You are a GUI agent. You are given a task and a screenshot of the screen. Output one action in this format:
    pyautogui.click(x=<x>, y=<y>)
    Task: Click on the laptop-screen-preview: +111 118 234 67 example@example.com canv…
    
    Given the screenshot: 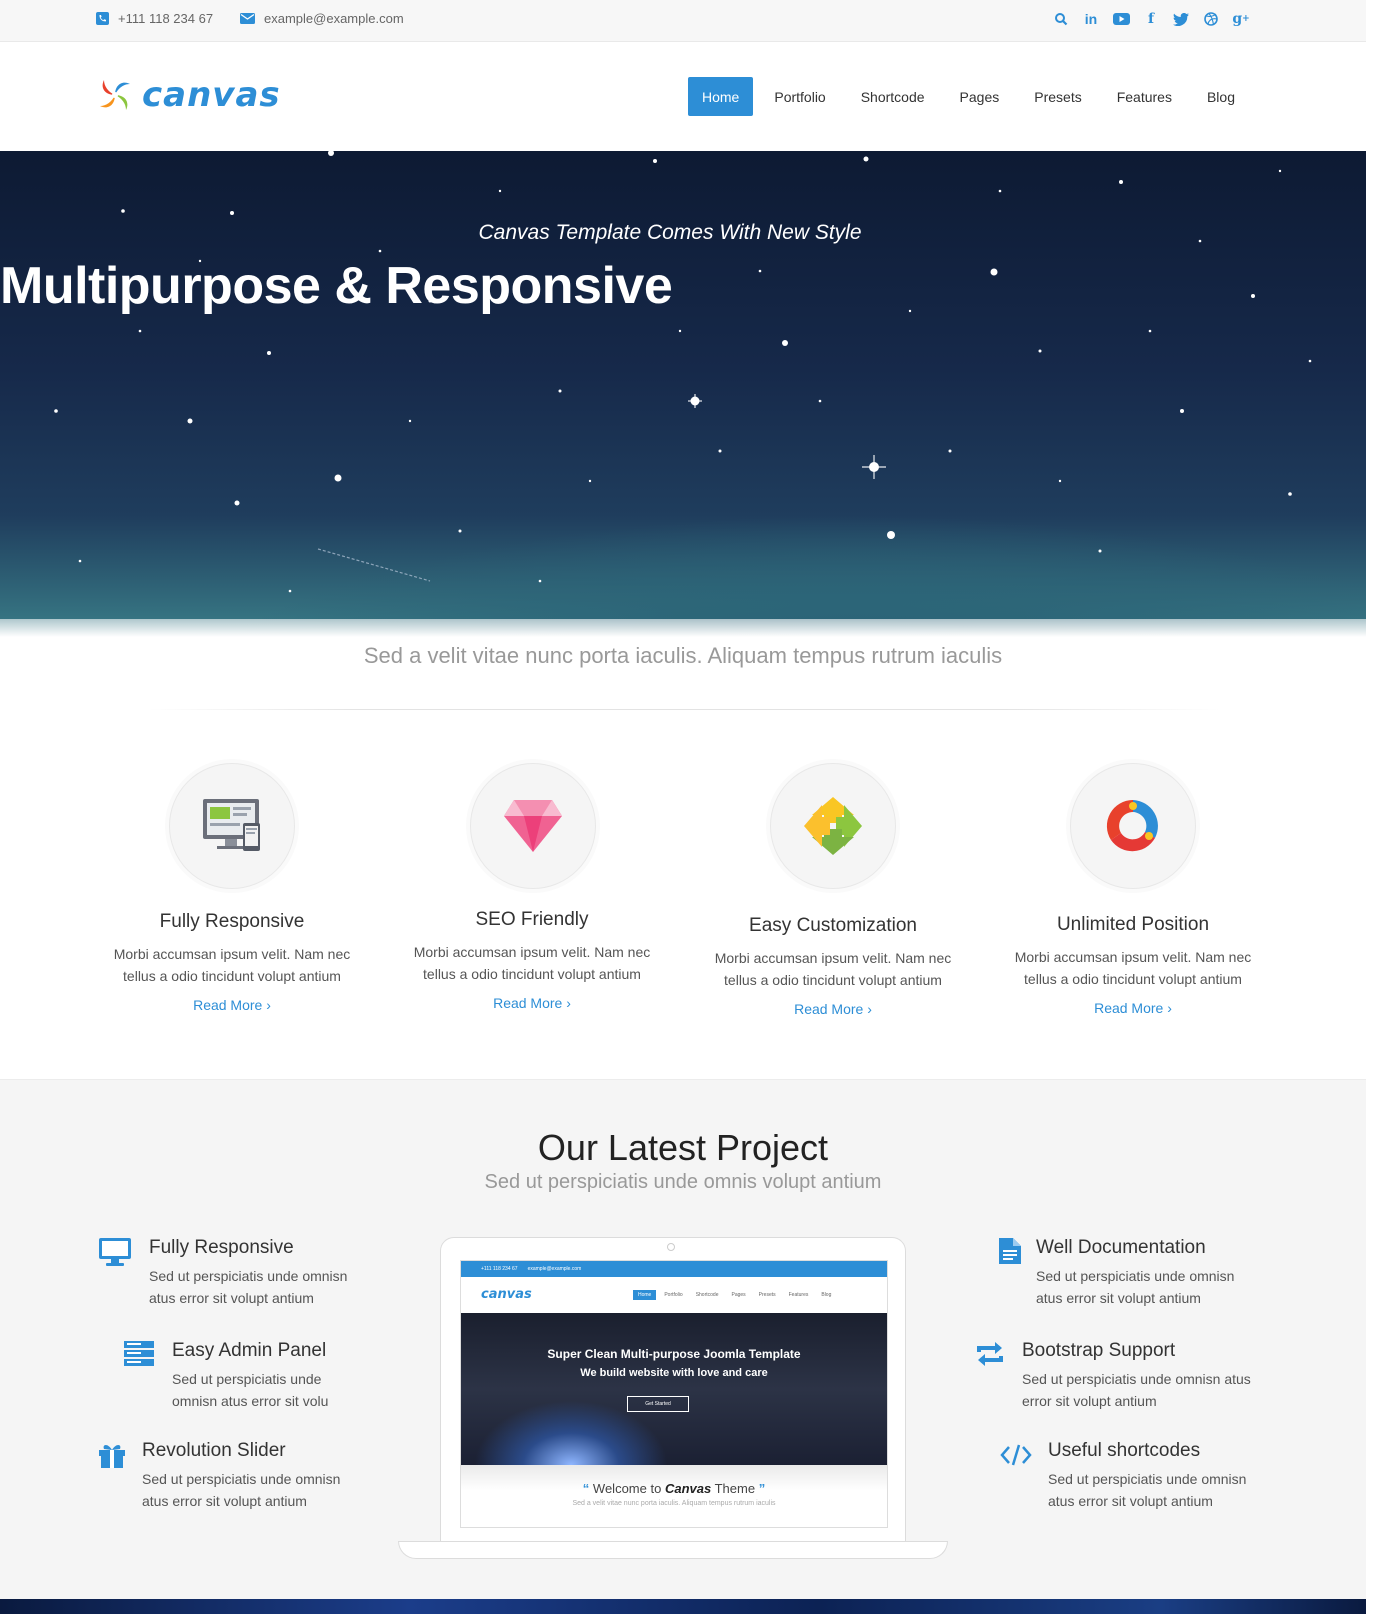 What is the action you would take?
    pyautogui.click(x=674, y=1394)
    